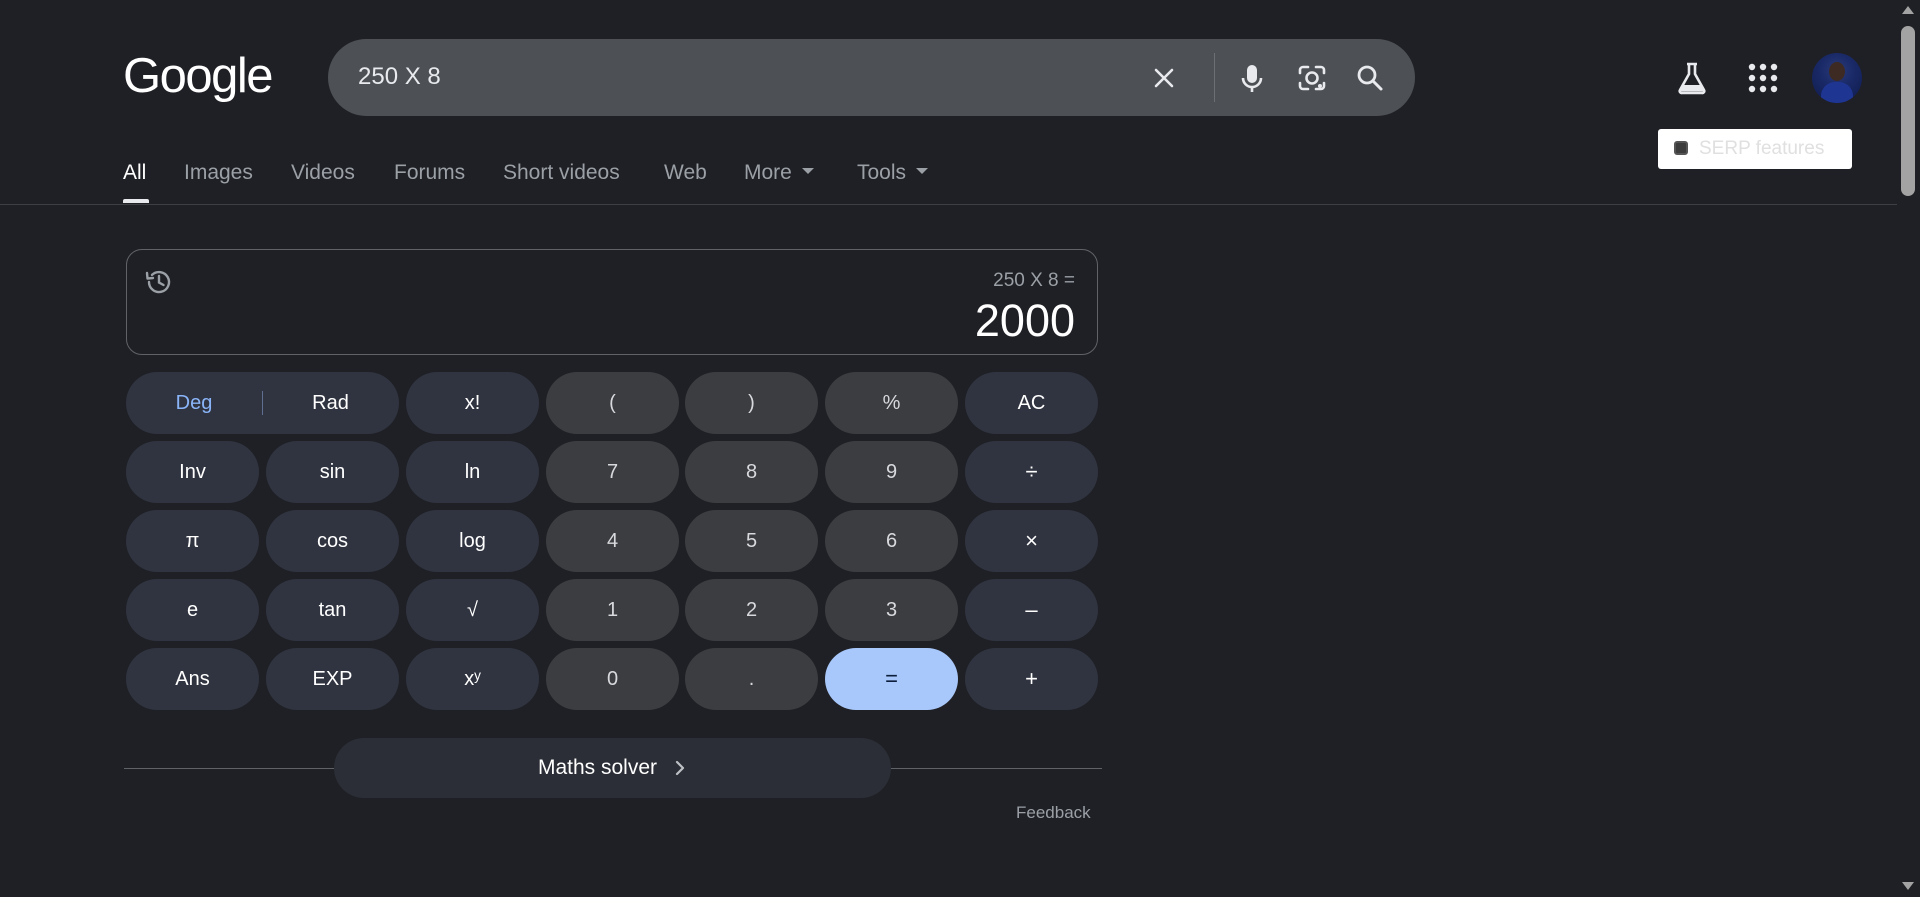 This screenshot has width=1920, height=897. I want to click on tab-more-label: More, so click(768, 172).